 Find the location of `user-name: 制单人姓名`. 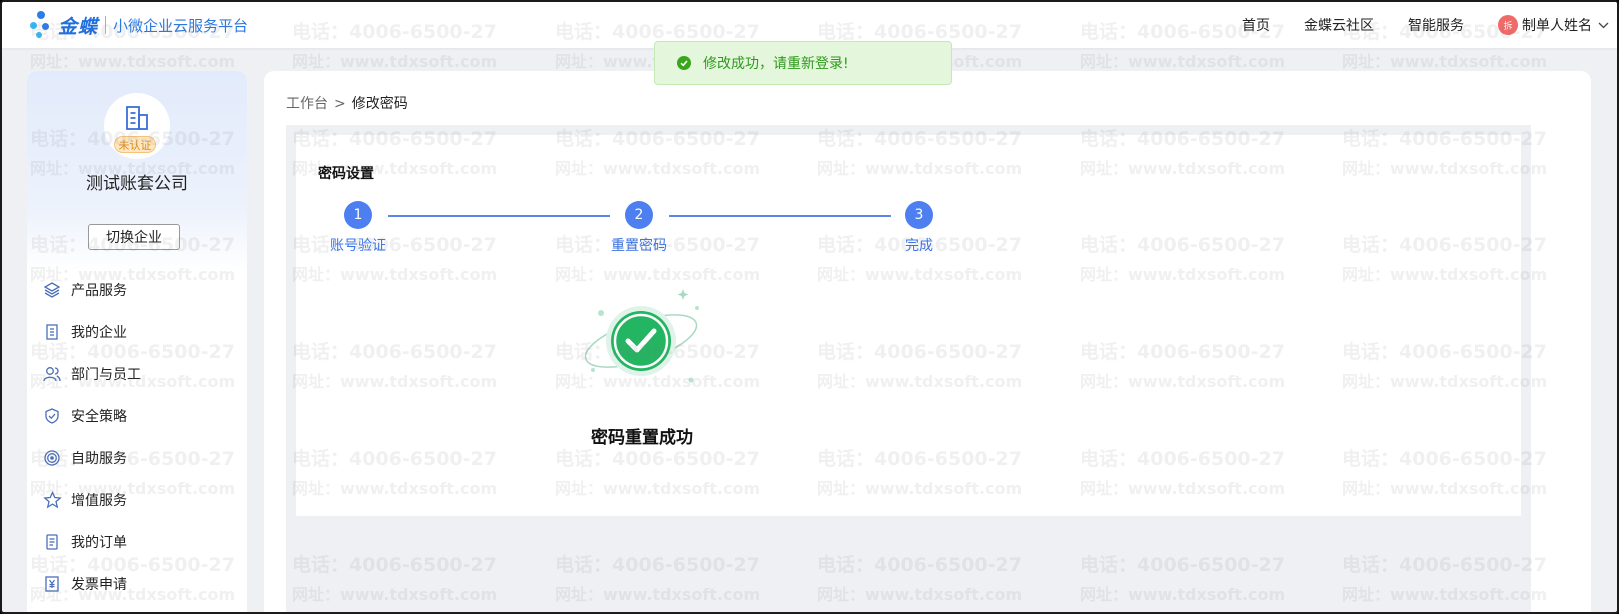

user-name: 制单人姓名 is located at coordinates (1557, 26).